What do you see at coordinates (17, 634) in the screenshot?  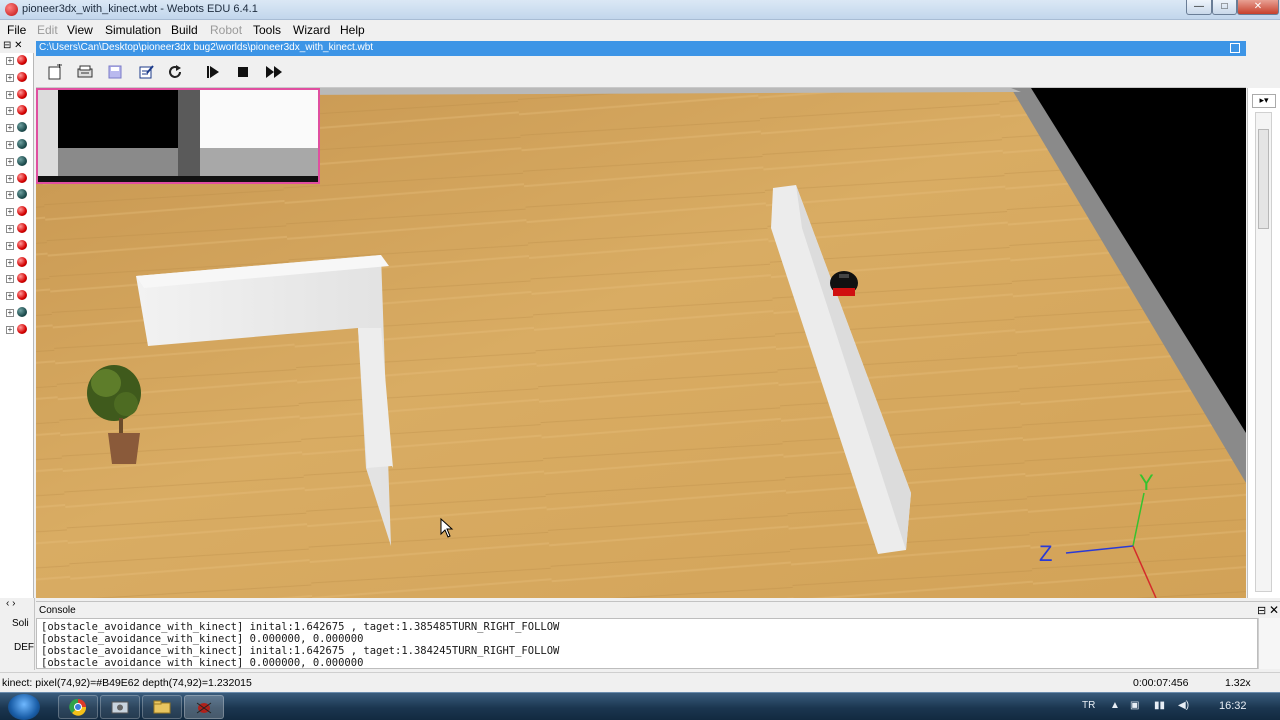 I see `left-bottom-panel: ‹ › Soli DEF` at bounding box center [17, 634].